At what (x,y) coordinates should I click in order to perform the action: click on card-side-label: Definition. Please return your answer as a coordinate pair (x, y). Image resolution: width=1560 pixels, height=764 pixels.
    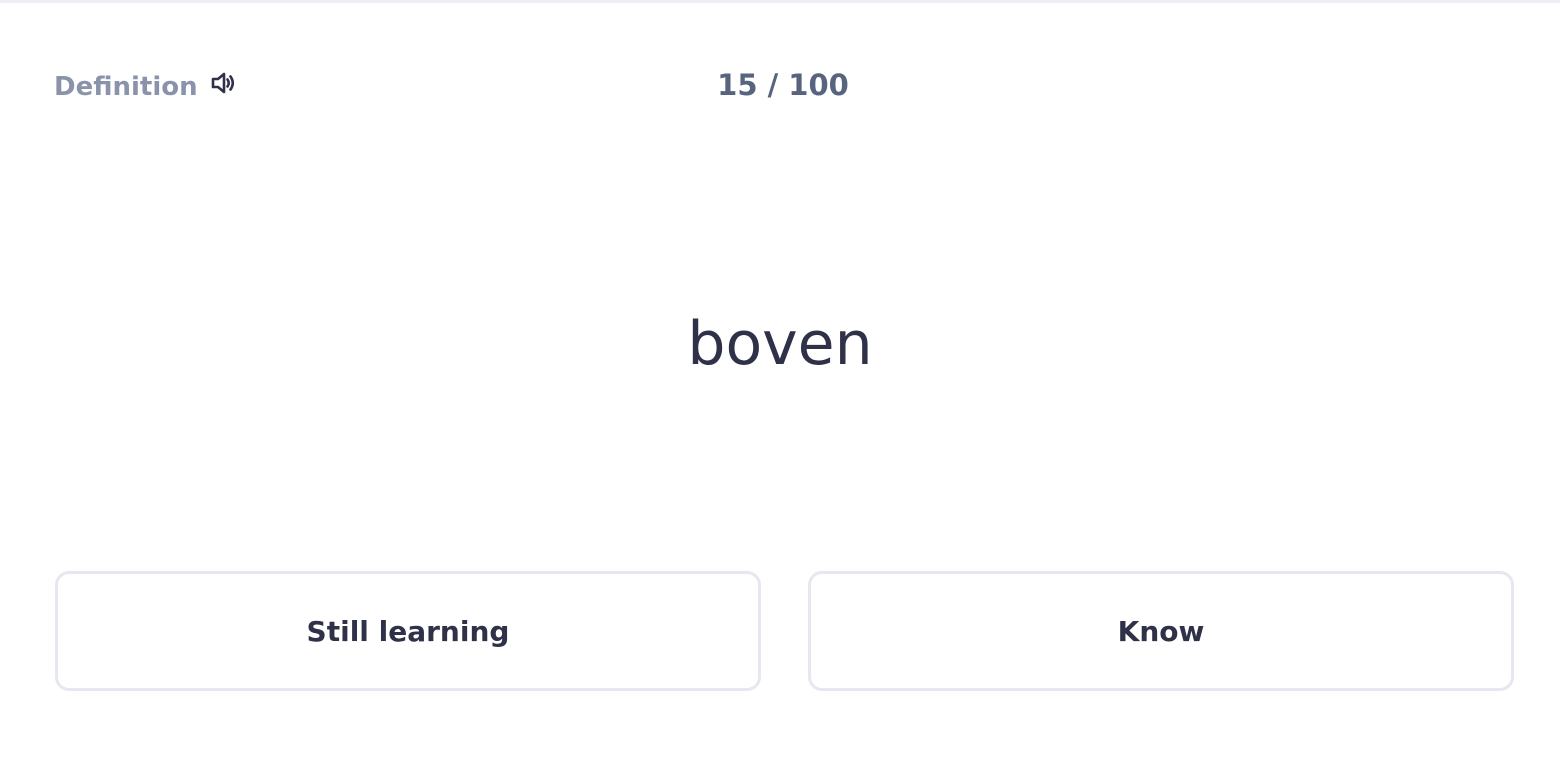
    Looking at the image, I should click on (126, 87).